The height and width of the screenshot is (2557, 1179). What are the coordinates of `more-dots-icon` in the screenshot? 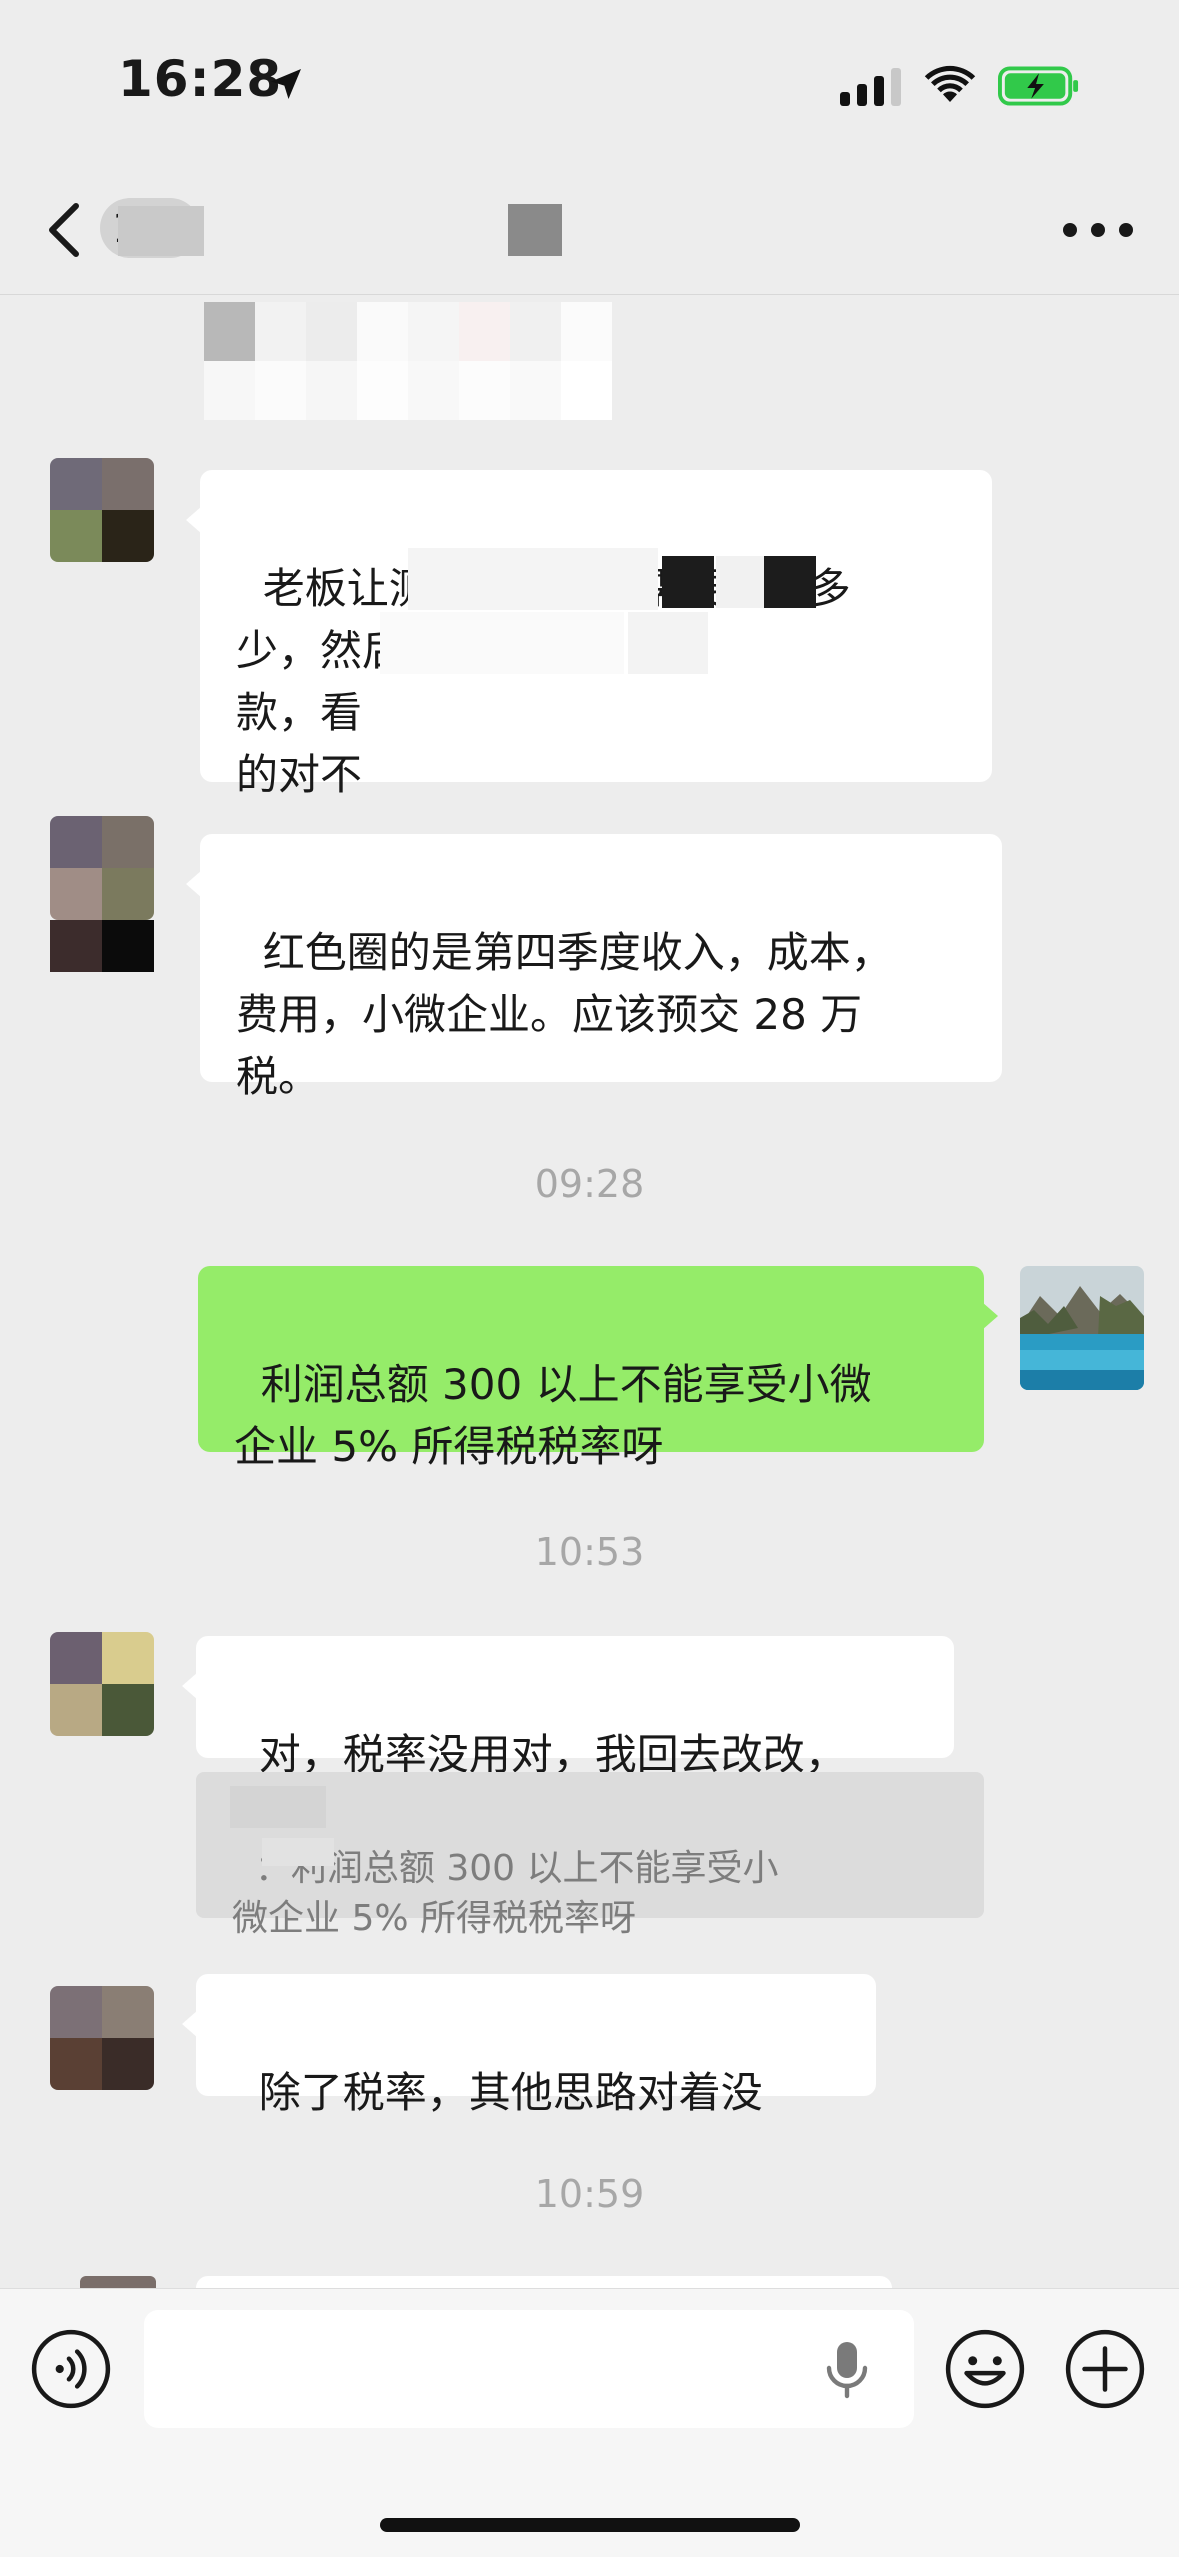 It's located at (1098, 230).